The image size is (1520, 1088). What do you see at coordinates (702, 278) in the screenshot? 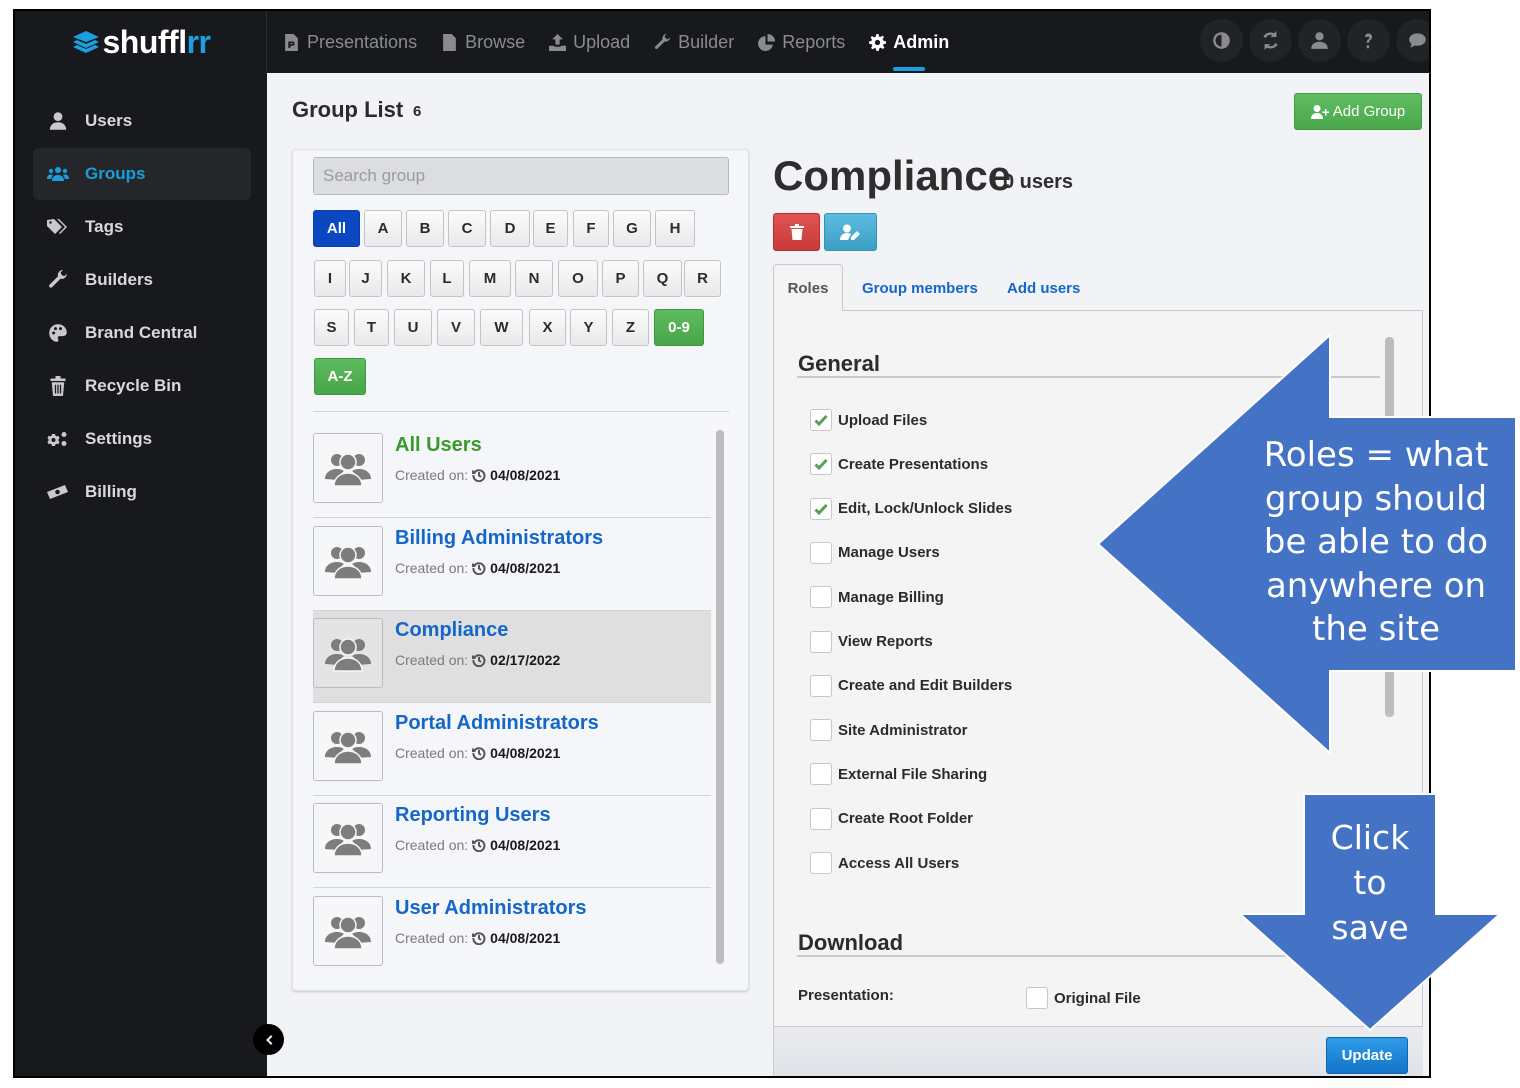
I see `filter-r: R` at bounding box center [702, 278].